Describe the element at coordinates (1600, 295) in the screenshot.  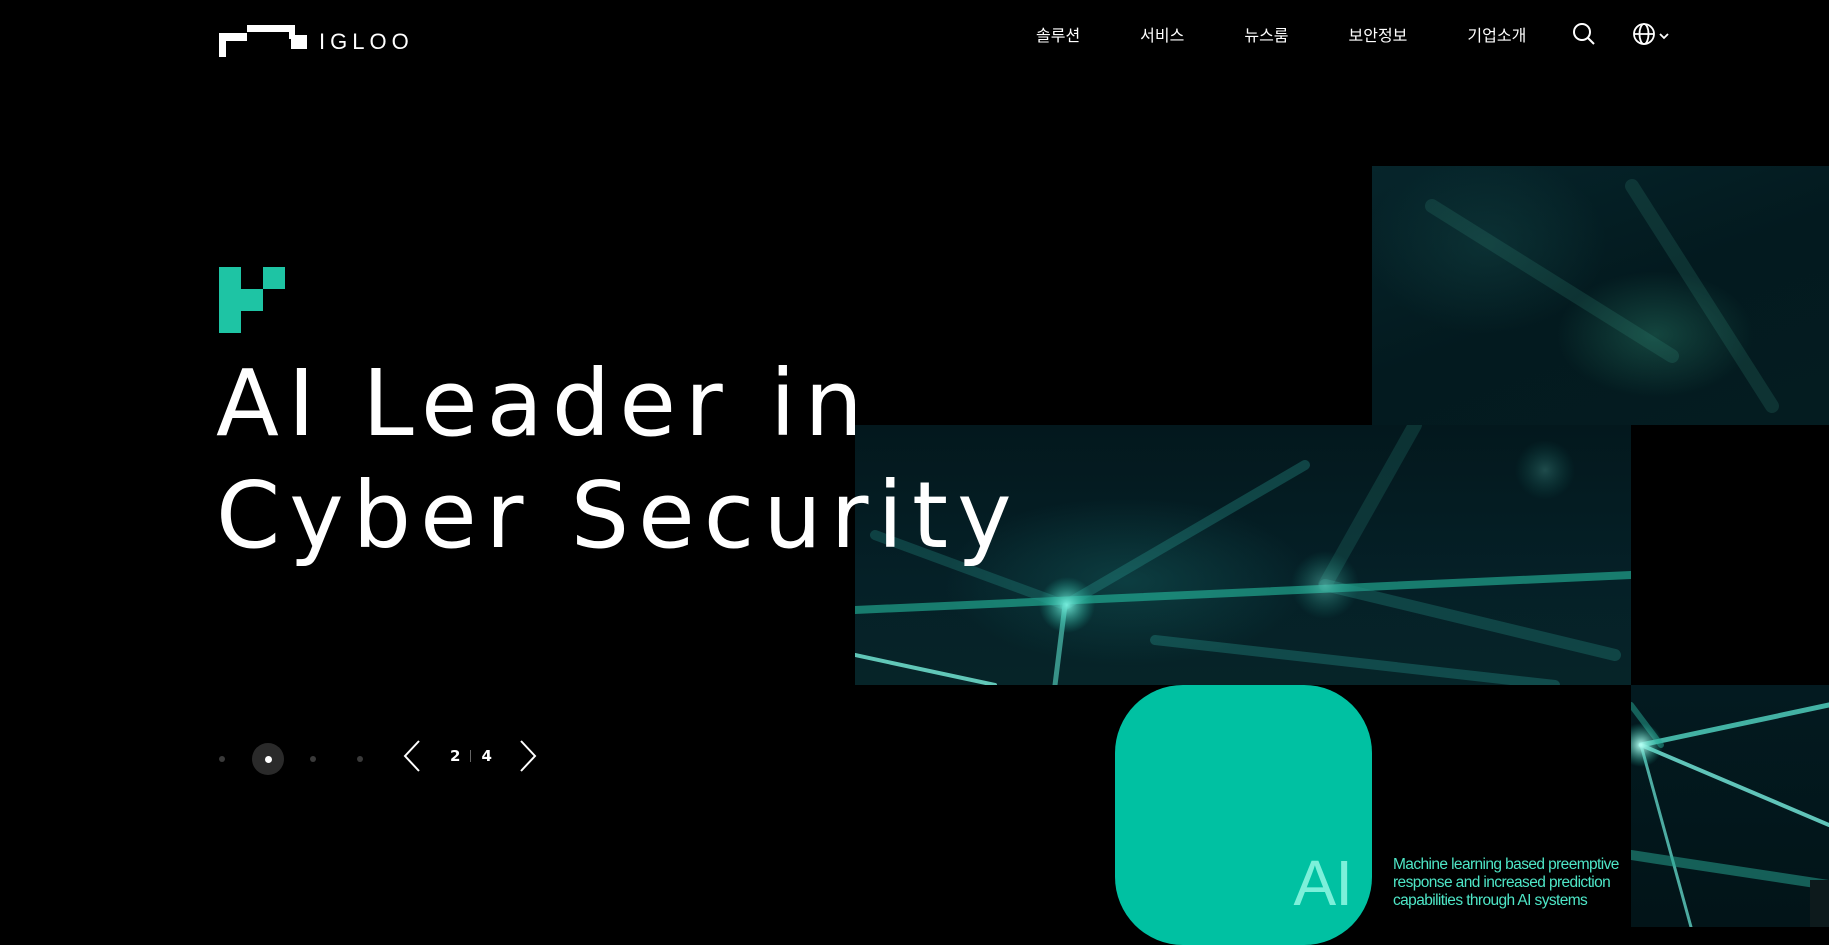
I see `network-image-tile-top` at that location.